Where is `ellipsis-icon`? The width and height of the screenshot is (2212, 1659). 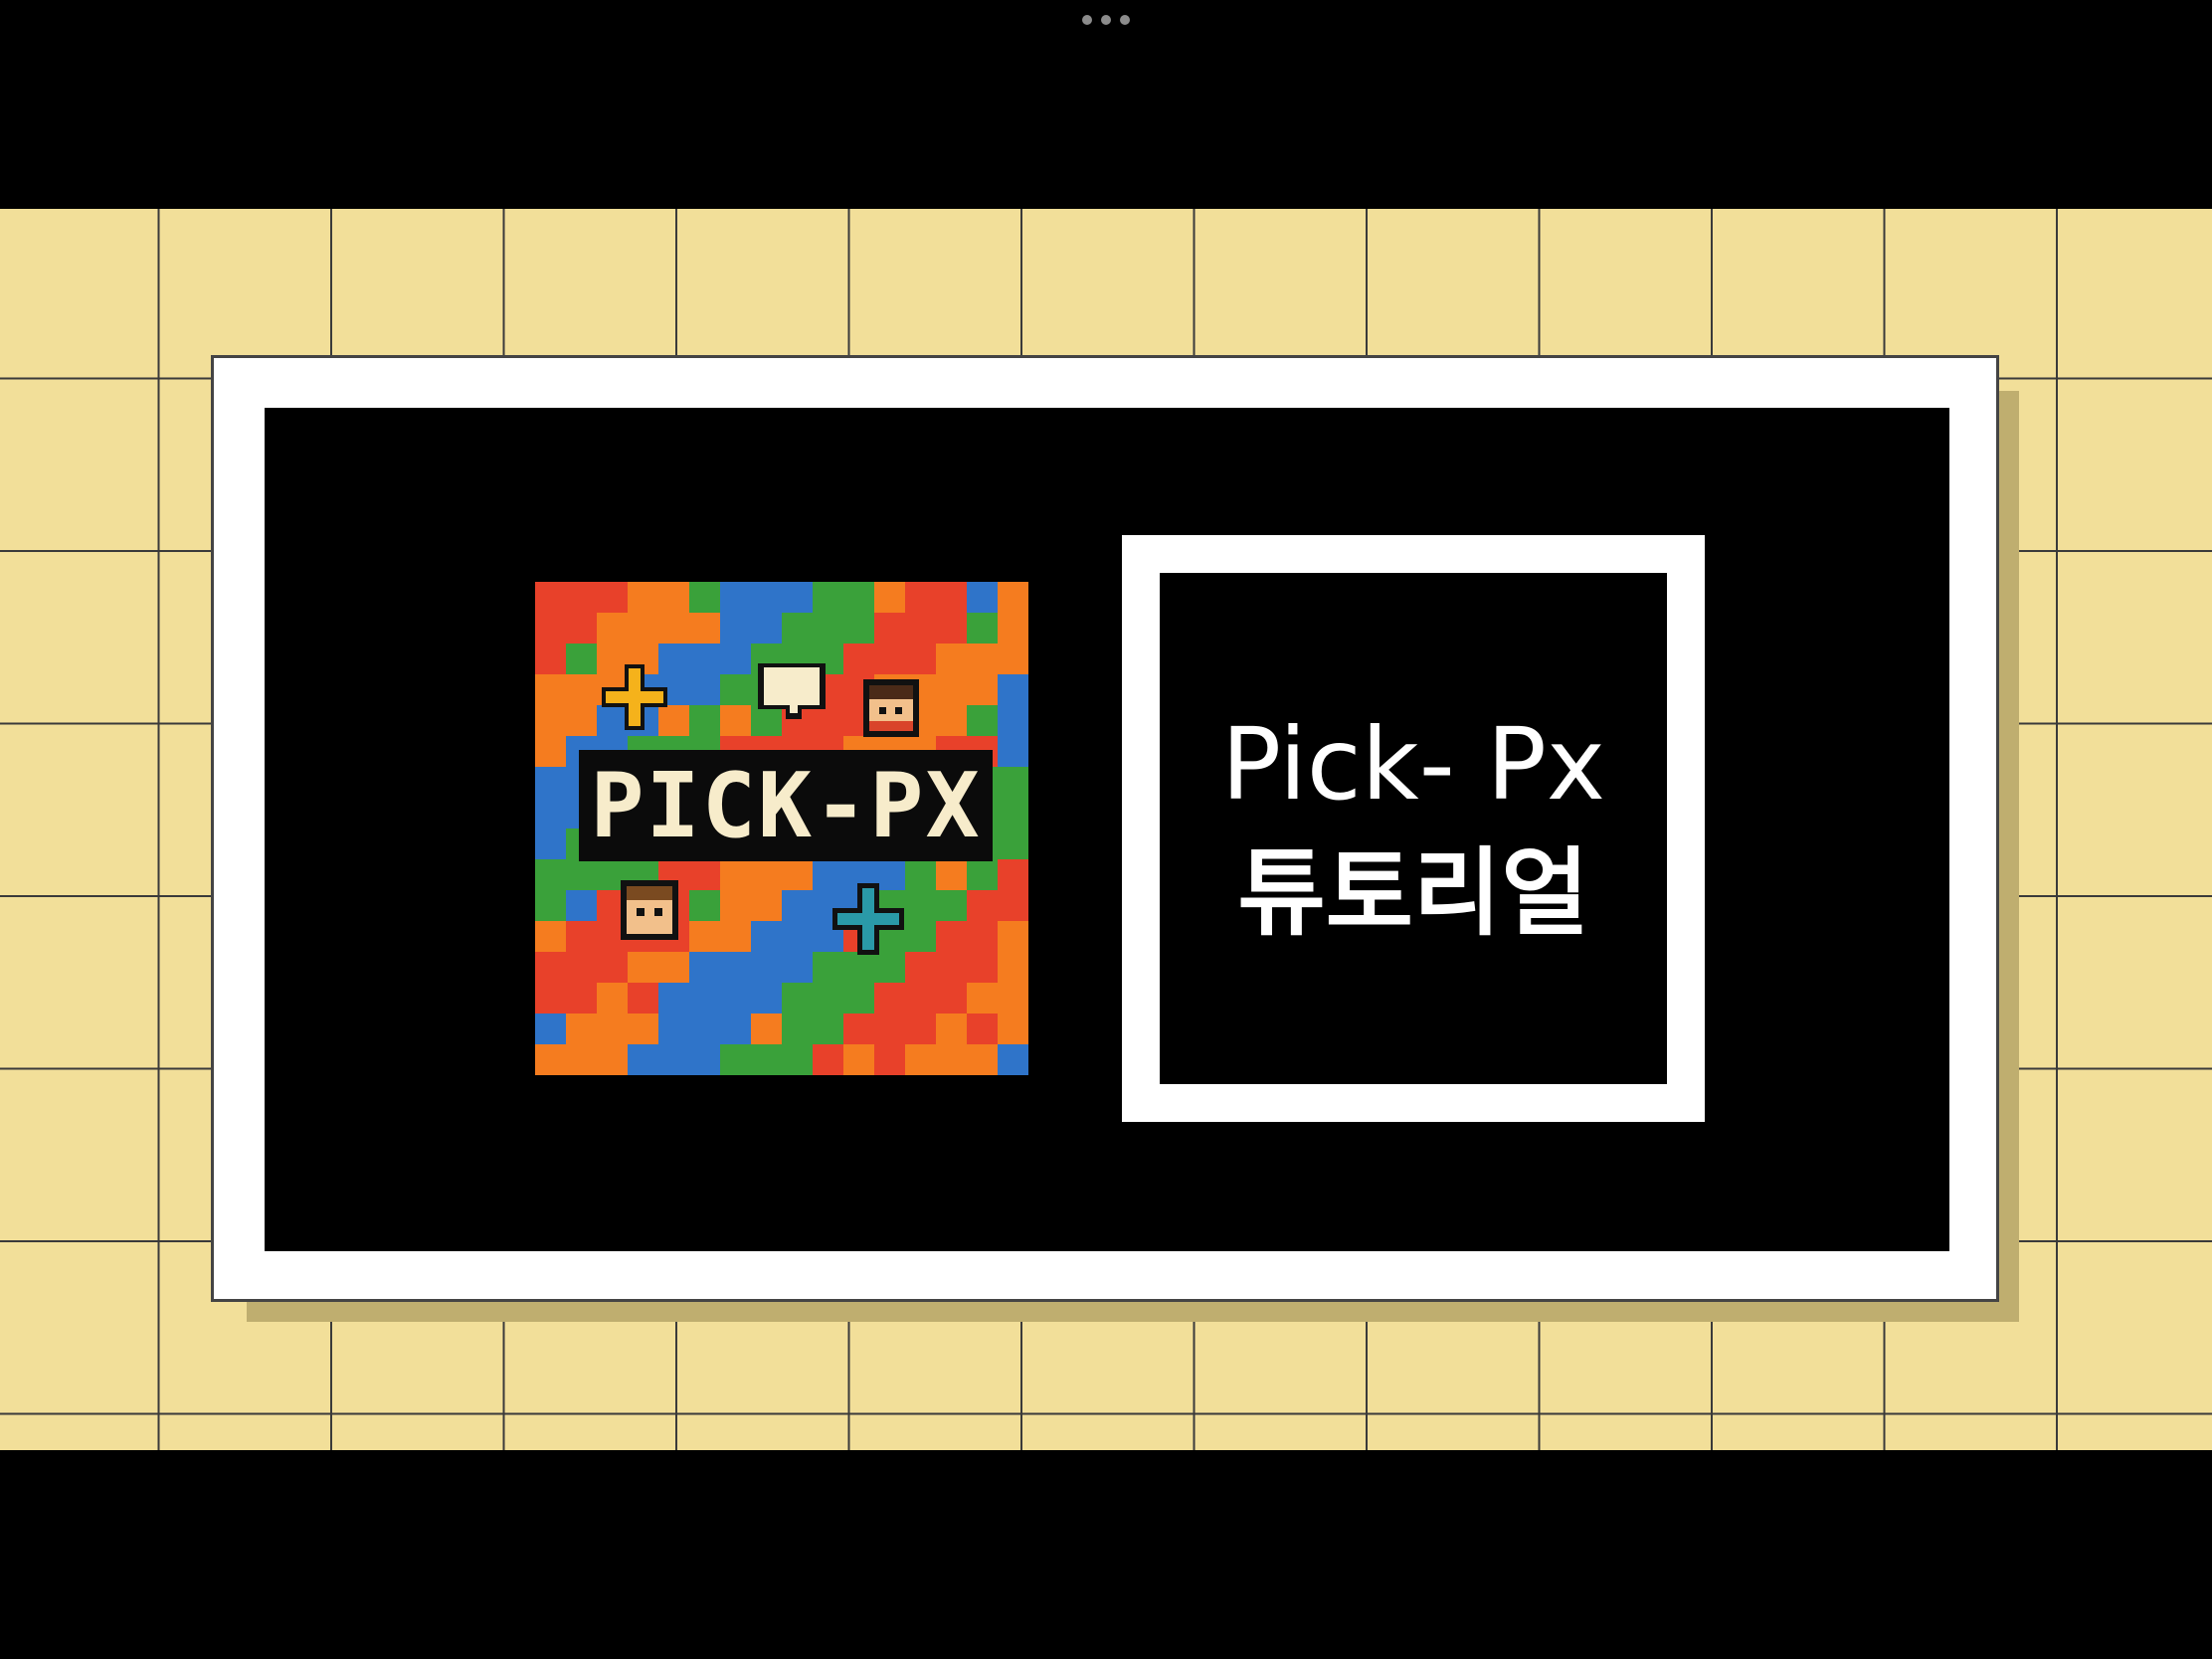
ellipsis-icon is located at coordinates (1106, 20).